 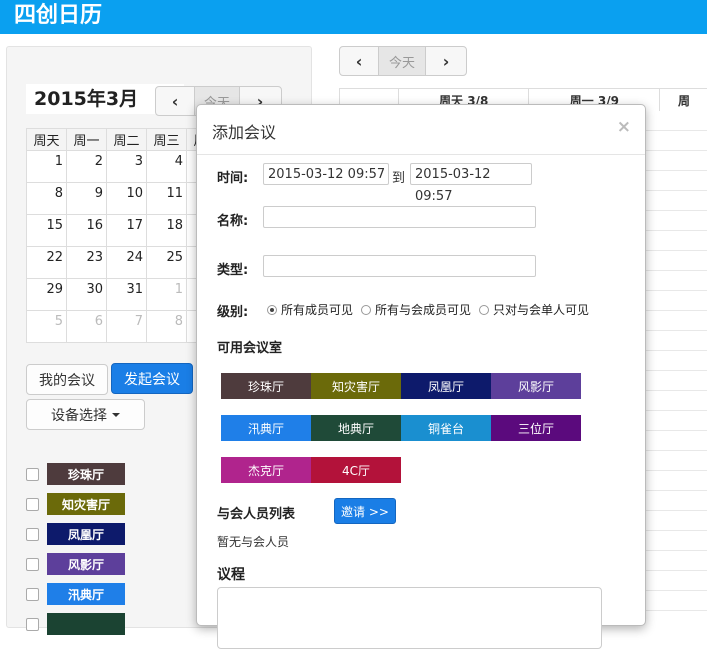 I want to click on prev-week-button: ‹, so click(x=359, y=61).